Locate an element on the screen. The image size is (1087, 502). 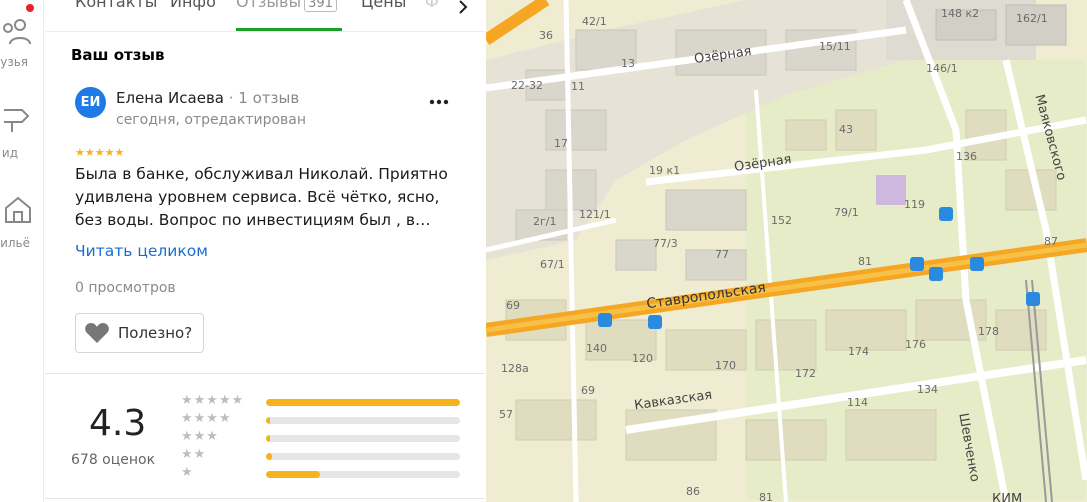
house-number: 79/1 is located at coordinates (846, 212).